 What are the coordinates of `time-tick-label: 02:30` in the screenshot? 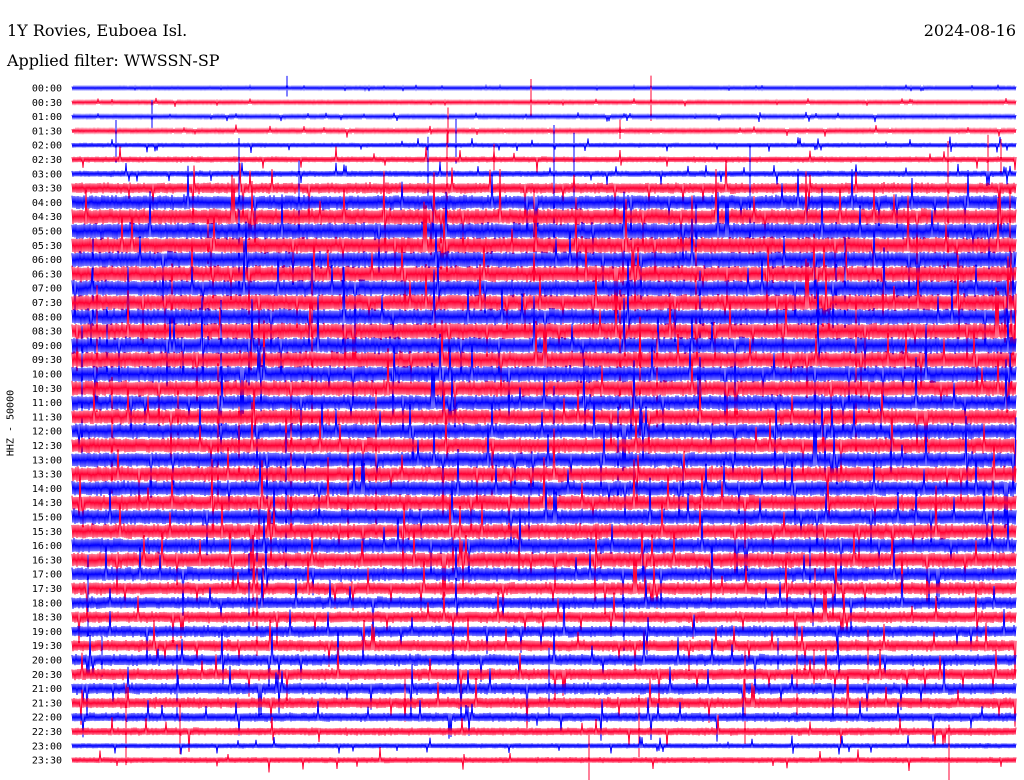 It's located at (47, 160).